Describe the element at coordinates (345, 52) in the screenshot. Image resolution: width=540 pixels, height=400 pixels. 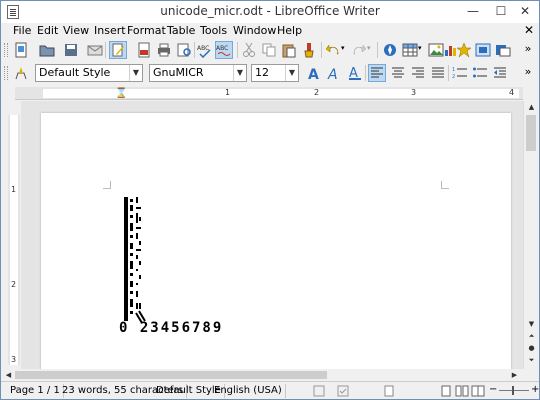
I see `undo-dropdown-icon: ▾` at that location.